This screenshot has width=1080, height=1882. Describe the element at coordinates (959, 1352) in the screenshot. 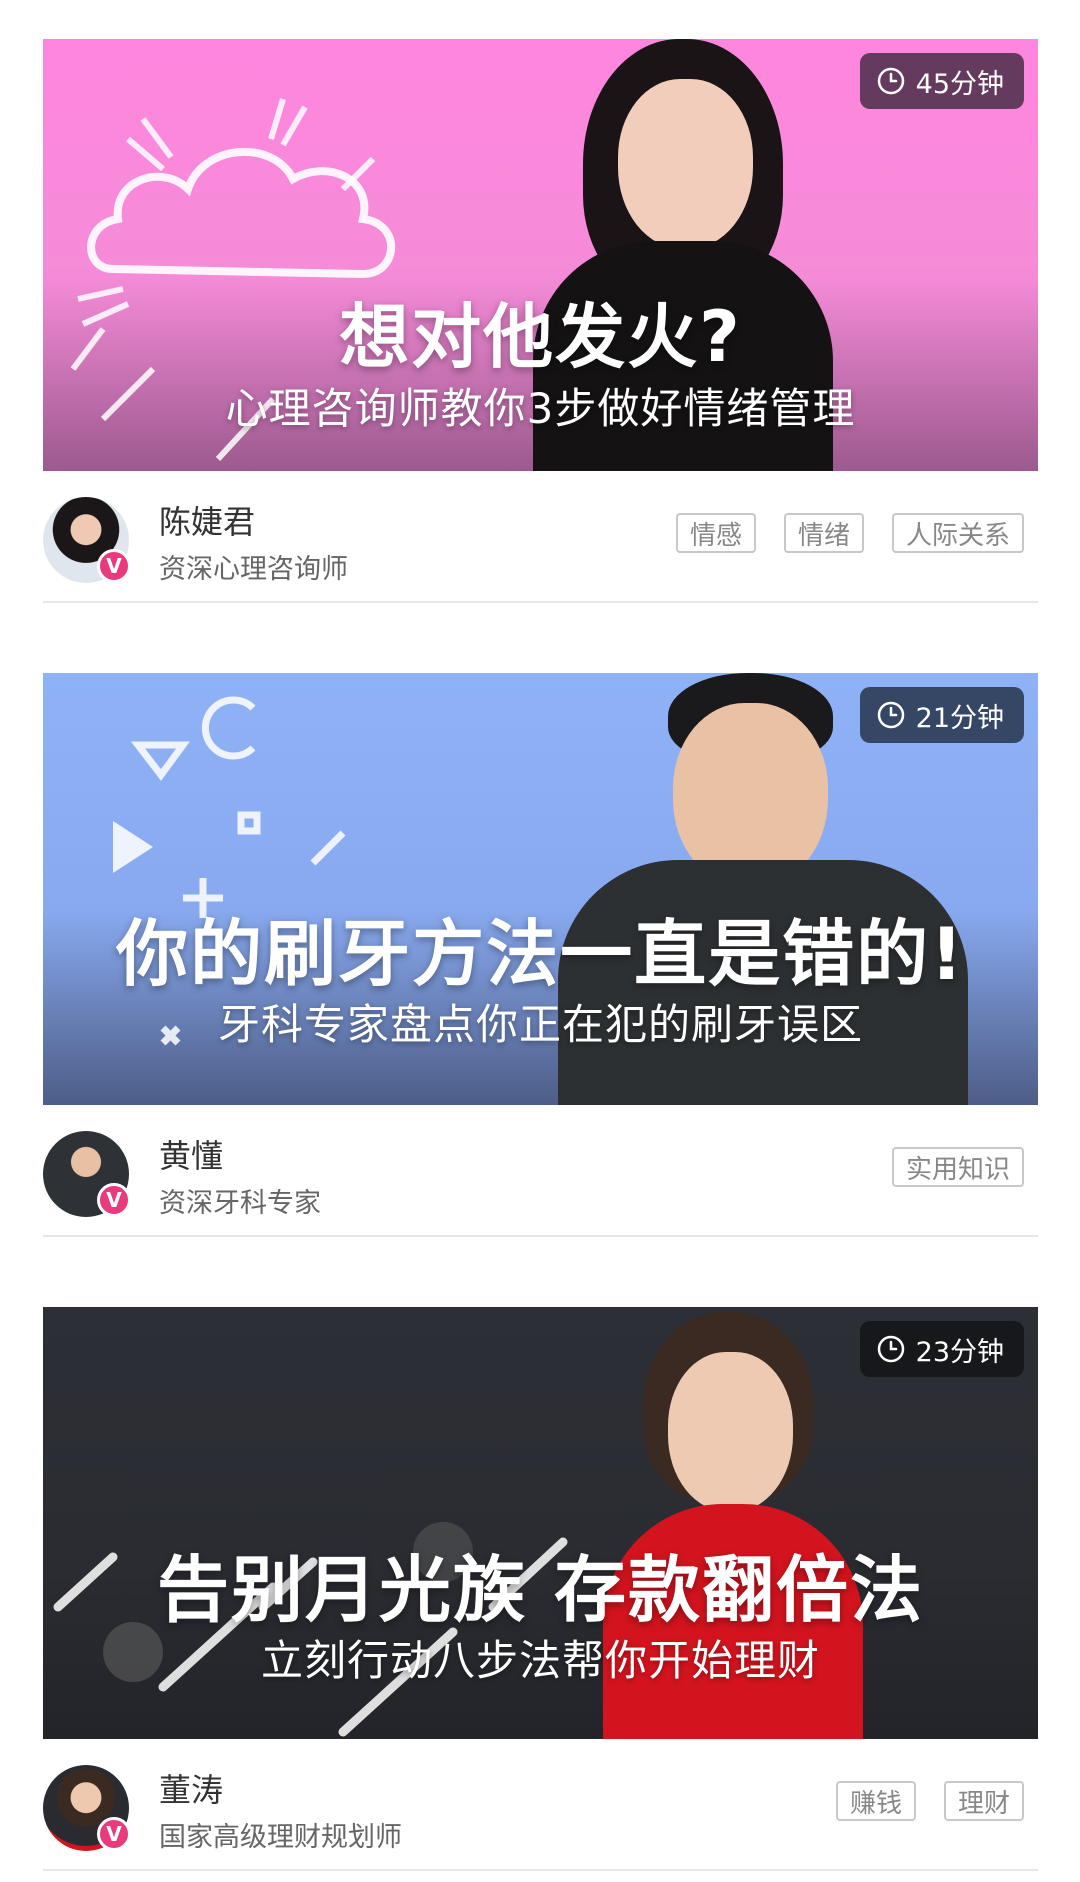

I see `duration-text: 23分钟` at that location.